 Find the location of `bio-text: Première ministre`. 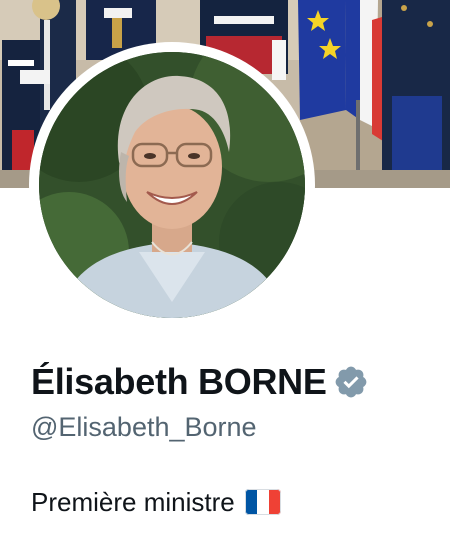

bio-text: Première ministre is located at coordinates (133, 501).